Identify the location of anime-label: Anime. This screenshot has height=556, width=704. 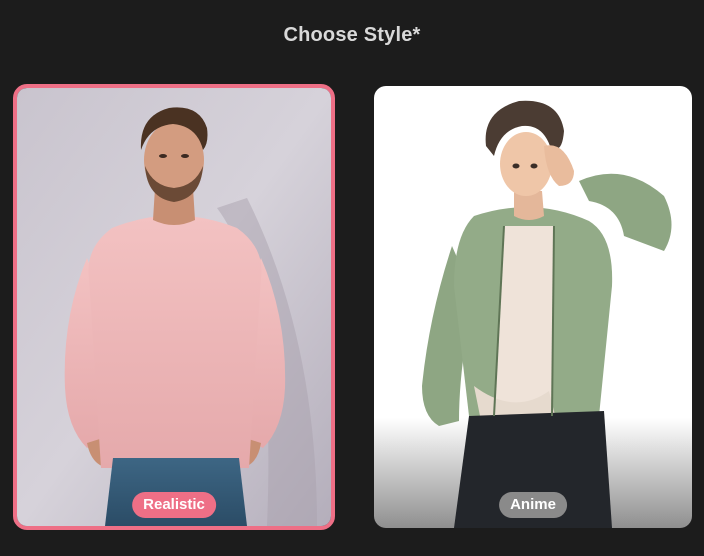
(533, 505).